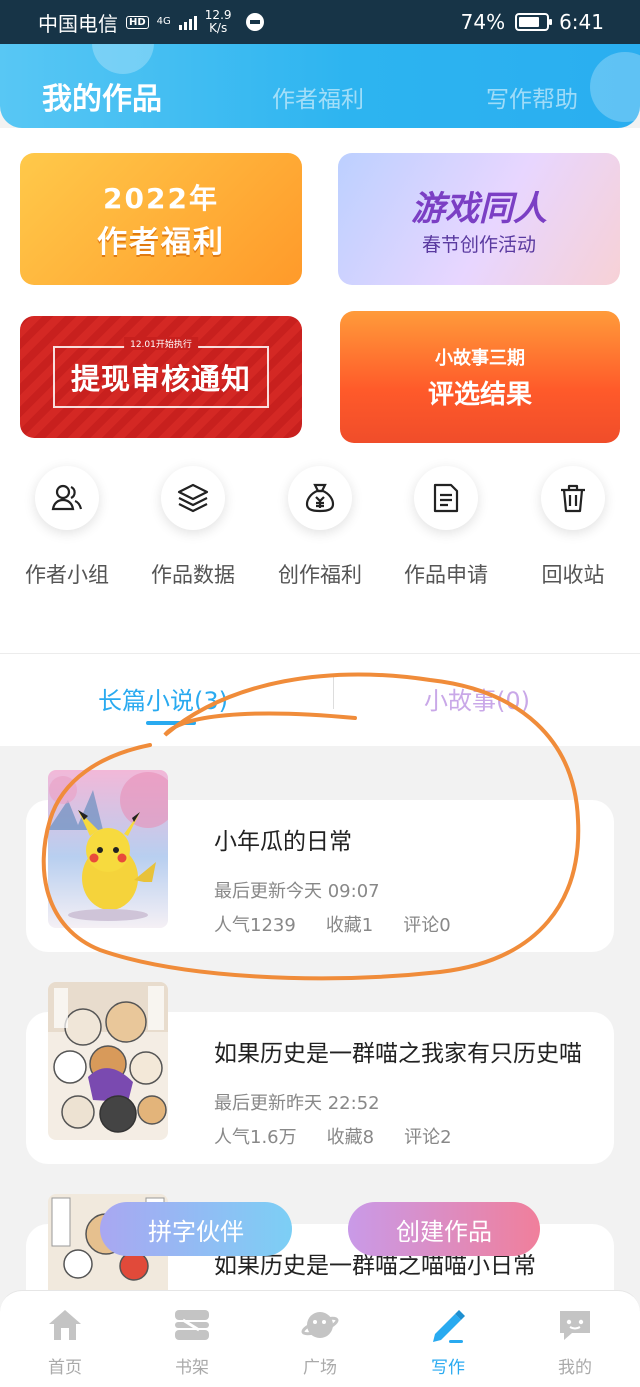 This screenshot has width=640, height=1387. I want to click on tab-author-benefits: 作者福利, so click(318, 97).